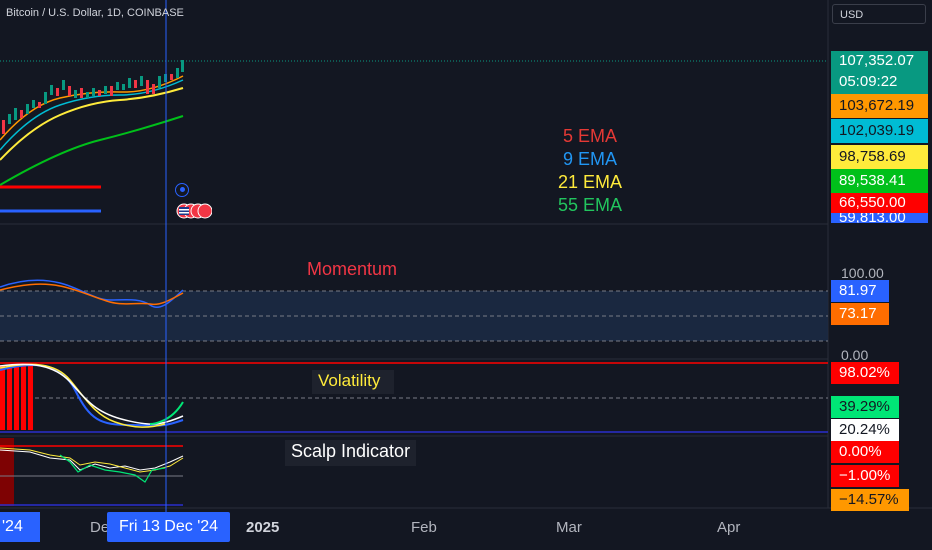 The width and height of the screenshot is (932, 550). I want to click on flag-icon, so click(194, 211).